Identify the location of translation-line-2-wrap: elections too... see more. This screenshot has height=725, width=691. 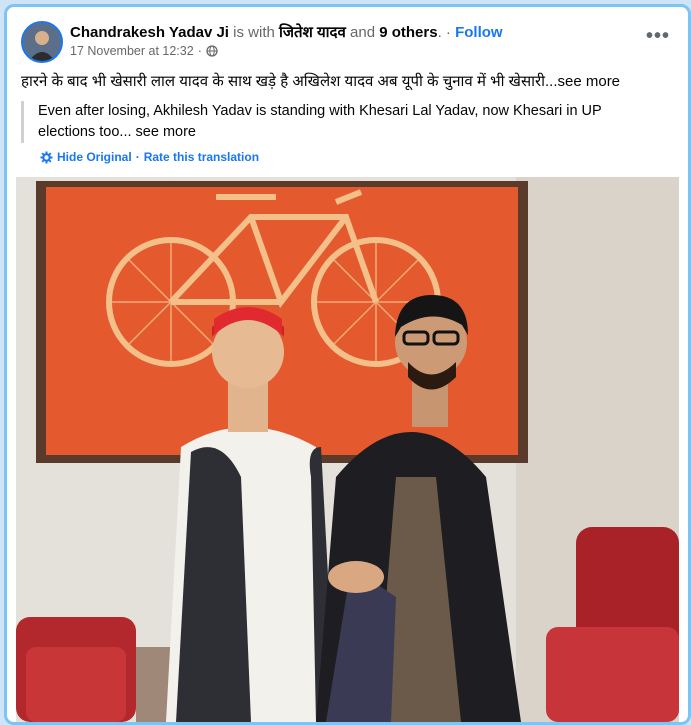
(358, 132).